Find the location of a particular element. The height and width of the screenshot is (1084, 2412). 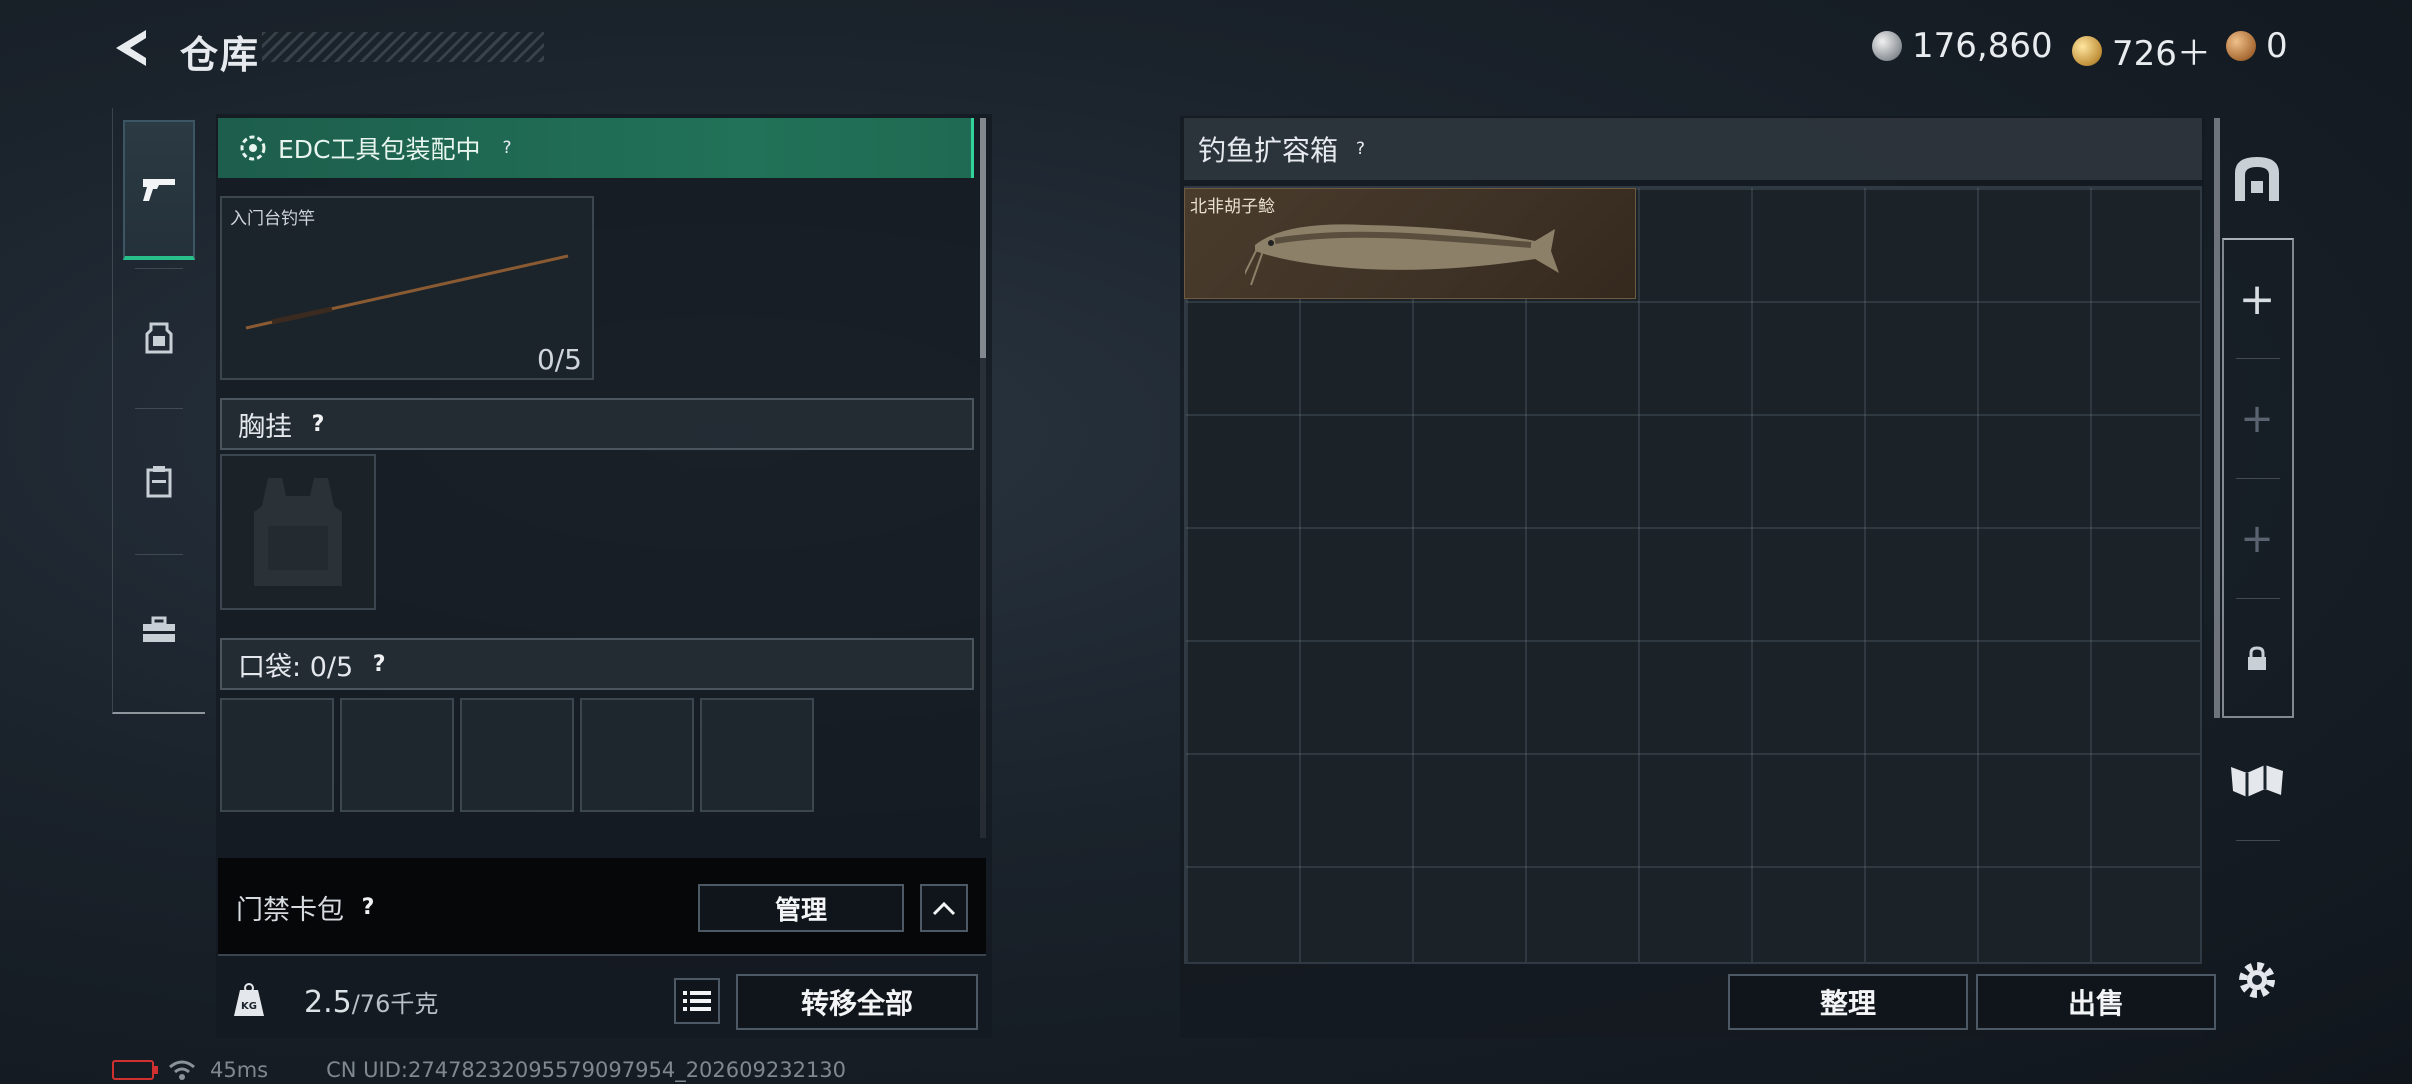

chest-rig-header: 胸挂 ? is located at coordinates (597, 424).